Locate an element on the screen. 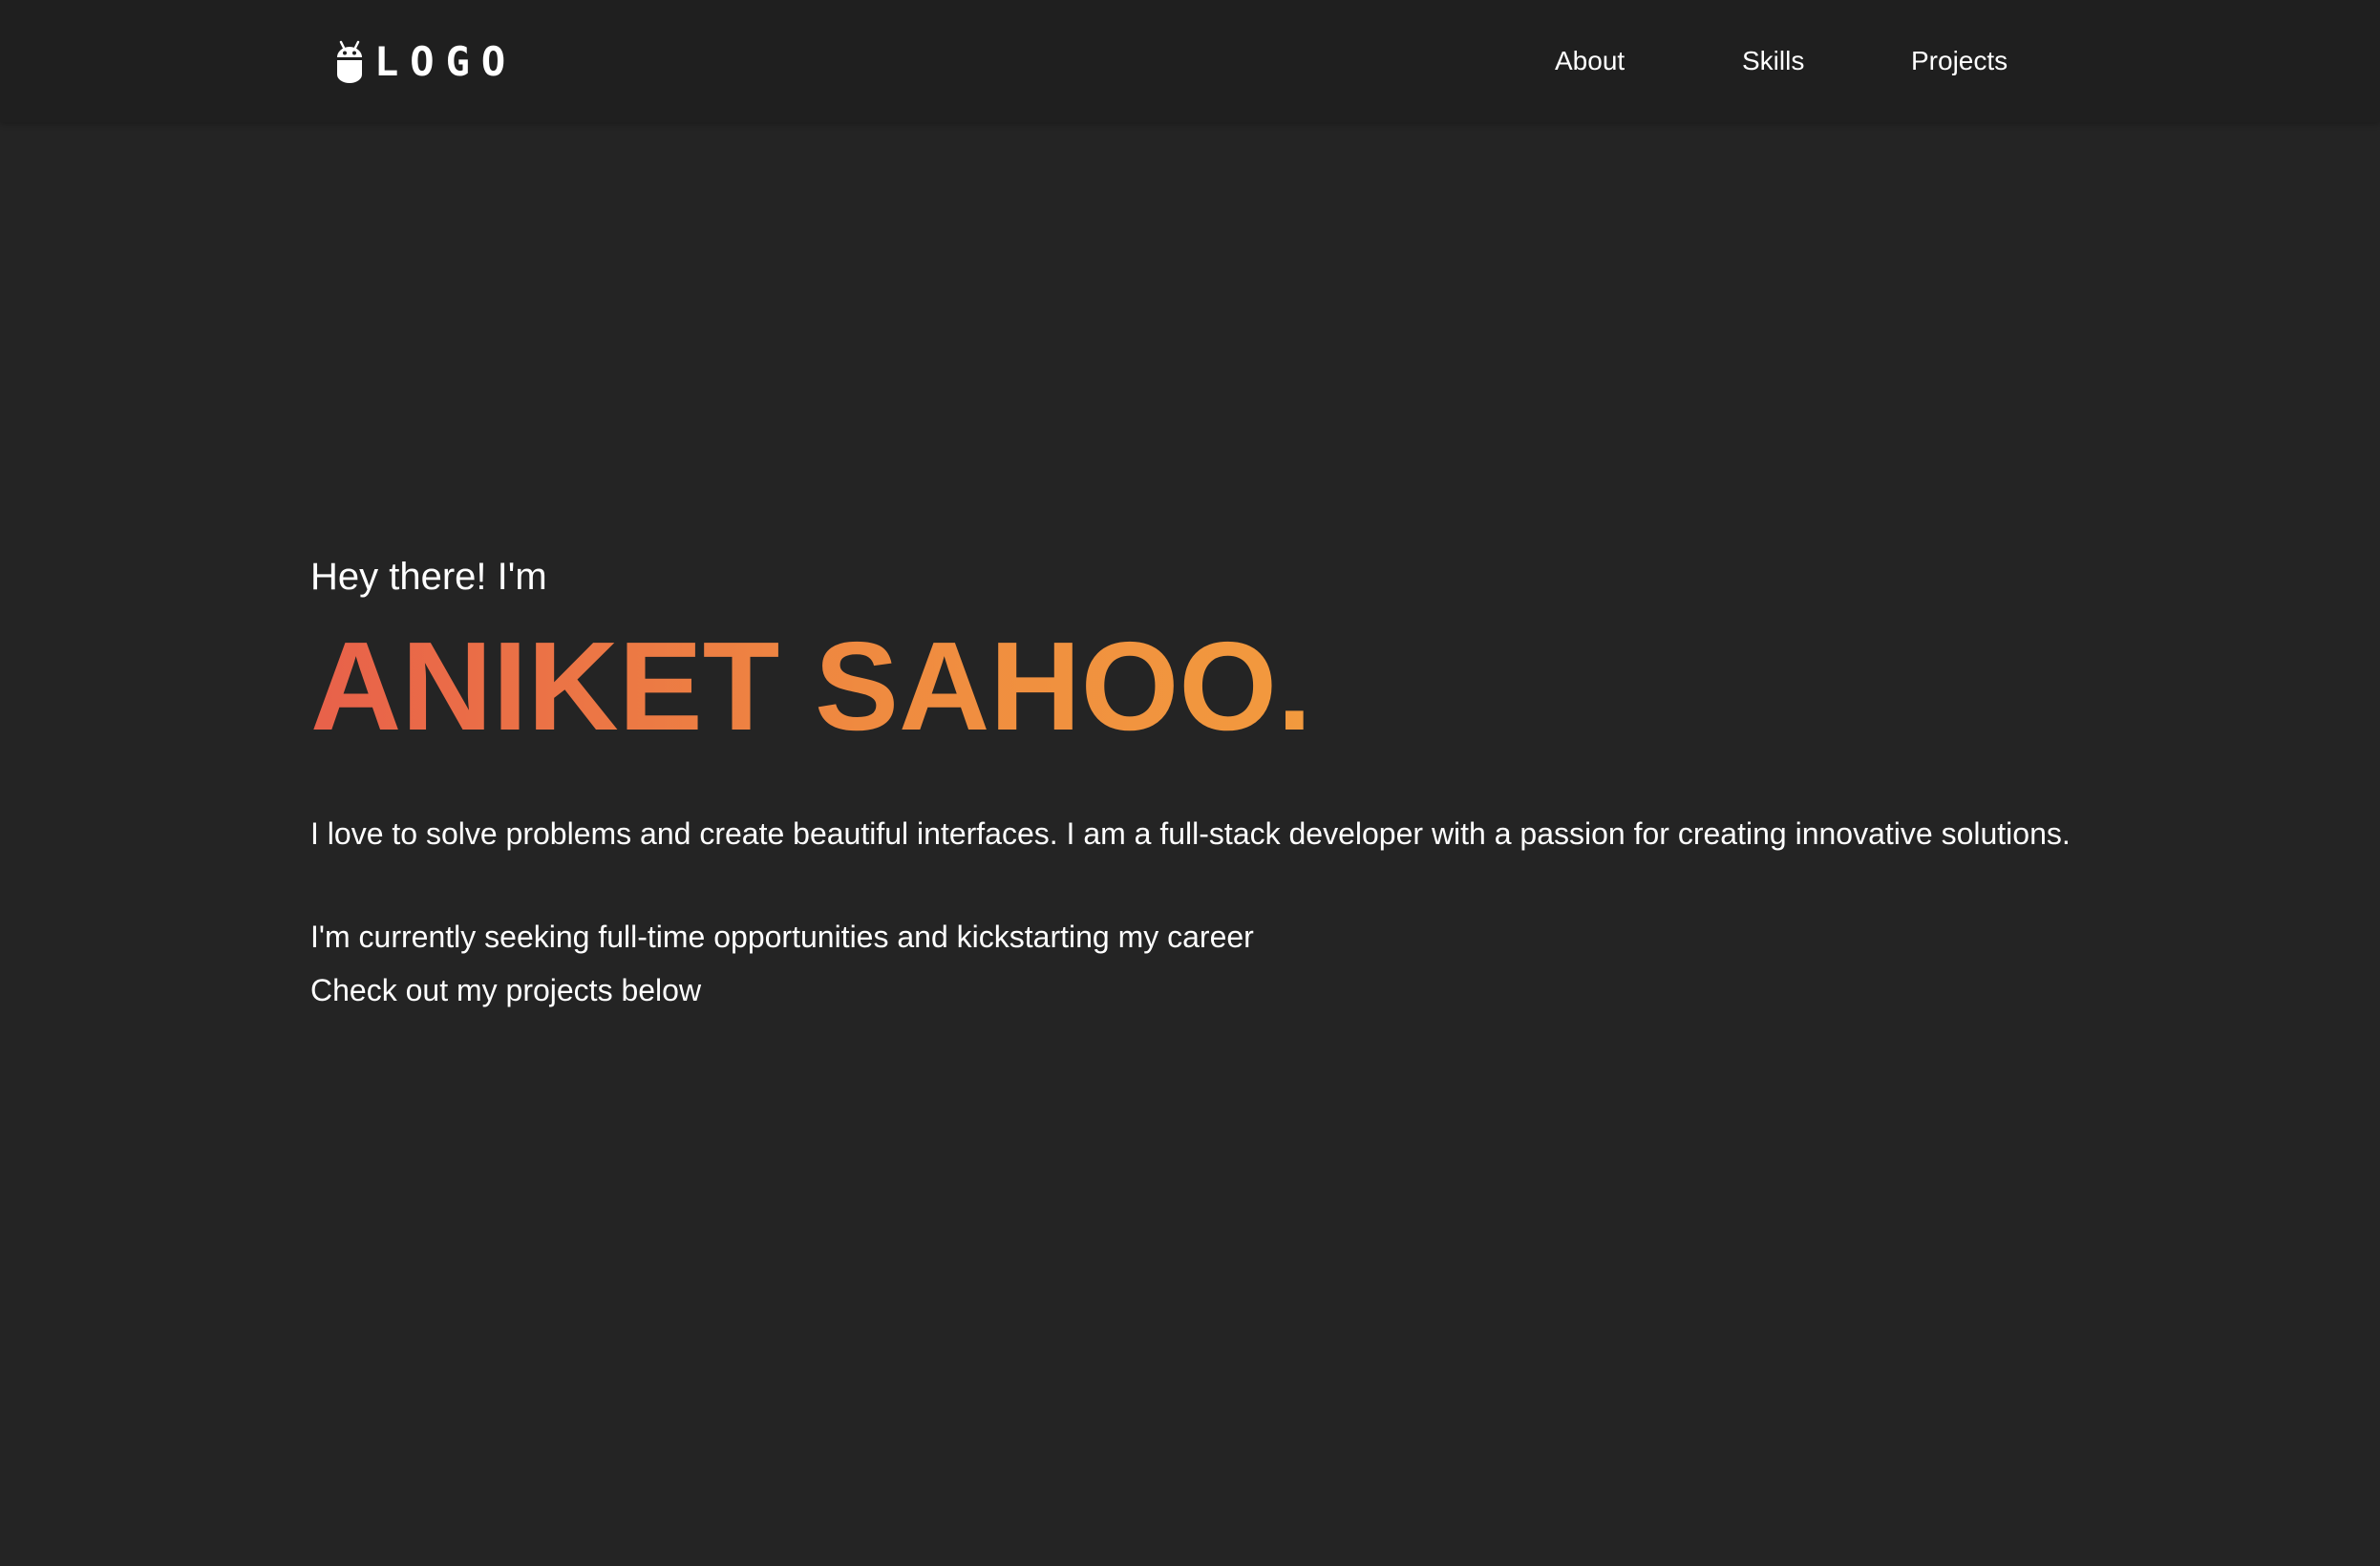  hero-name: ANIKET SAHOO. is located at coordinates (811, 686).